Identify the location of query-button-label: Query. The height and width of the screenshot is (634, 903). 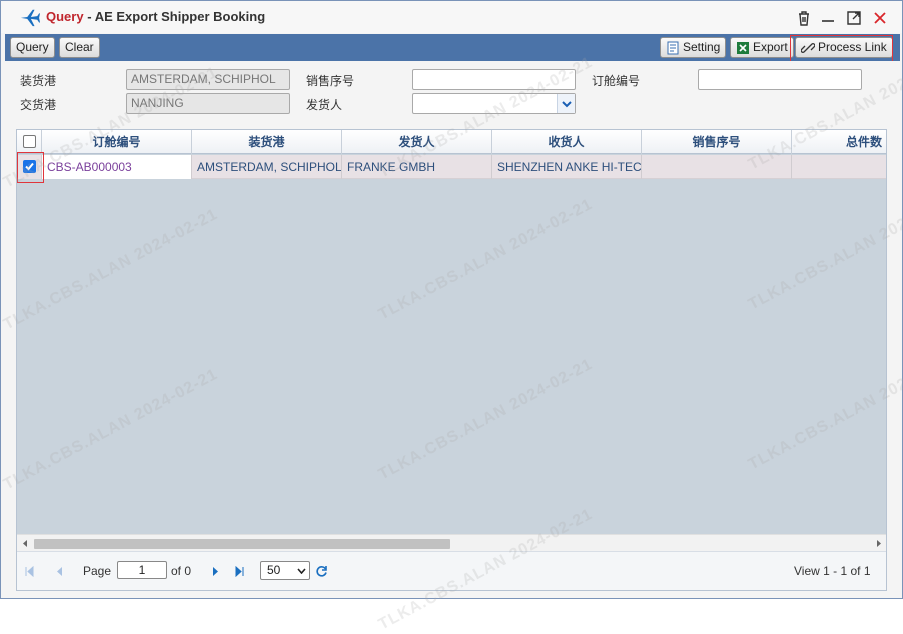
(32, 47).